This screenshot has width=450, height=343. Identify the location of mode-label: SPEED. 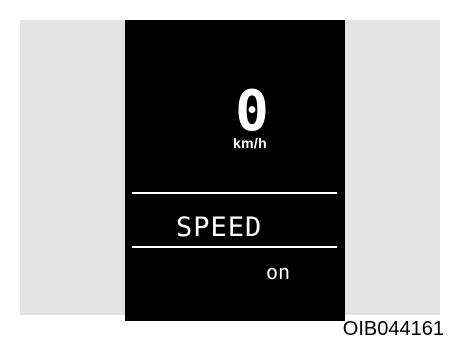
(219, 226).